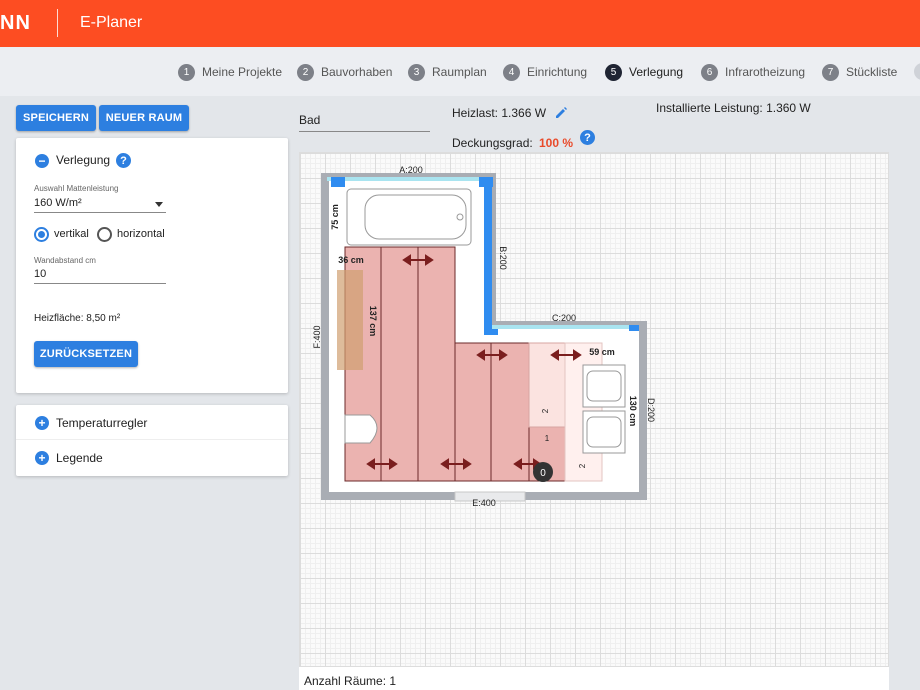  What do you see at coordinates (563, 327) in the screenshot?
I see `wall-c-highlight` at bounding box center [563, 327].